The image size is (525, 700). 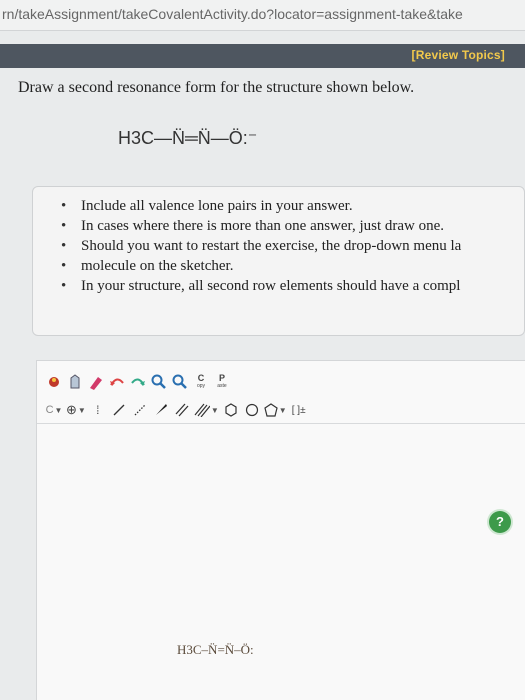 What do you see at coordinates (140, 410) in the screenshot?
I see `dashed-bond-icon` at bounding box center [140, 410].